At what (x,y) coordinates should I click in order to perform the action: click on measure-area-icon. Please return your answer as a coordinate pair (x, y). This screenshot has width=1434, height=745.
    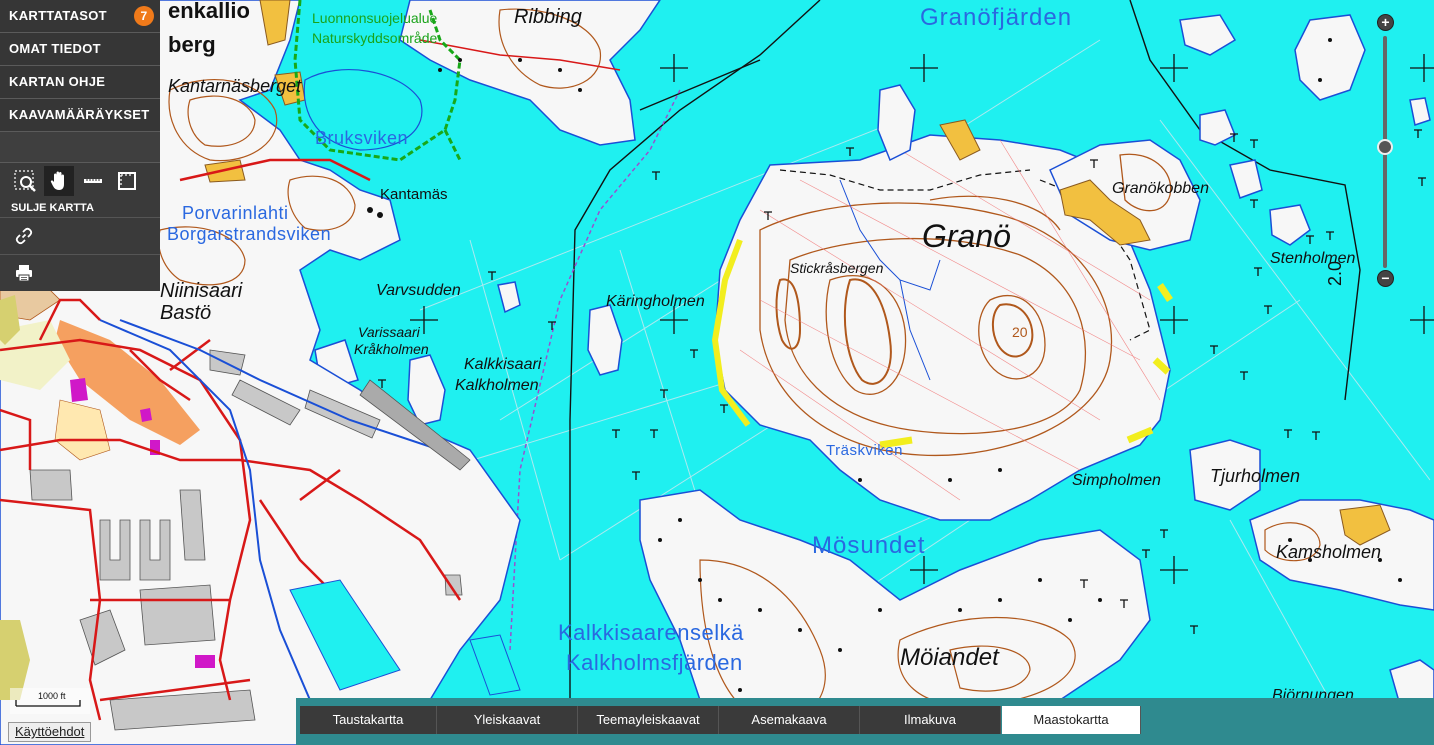
    Looking at the image, I should click on (127, 181).